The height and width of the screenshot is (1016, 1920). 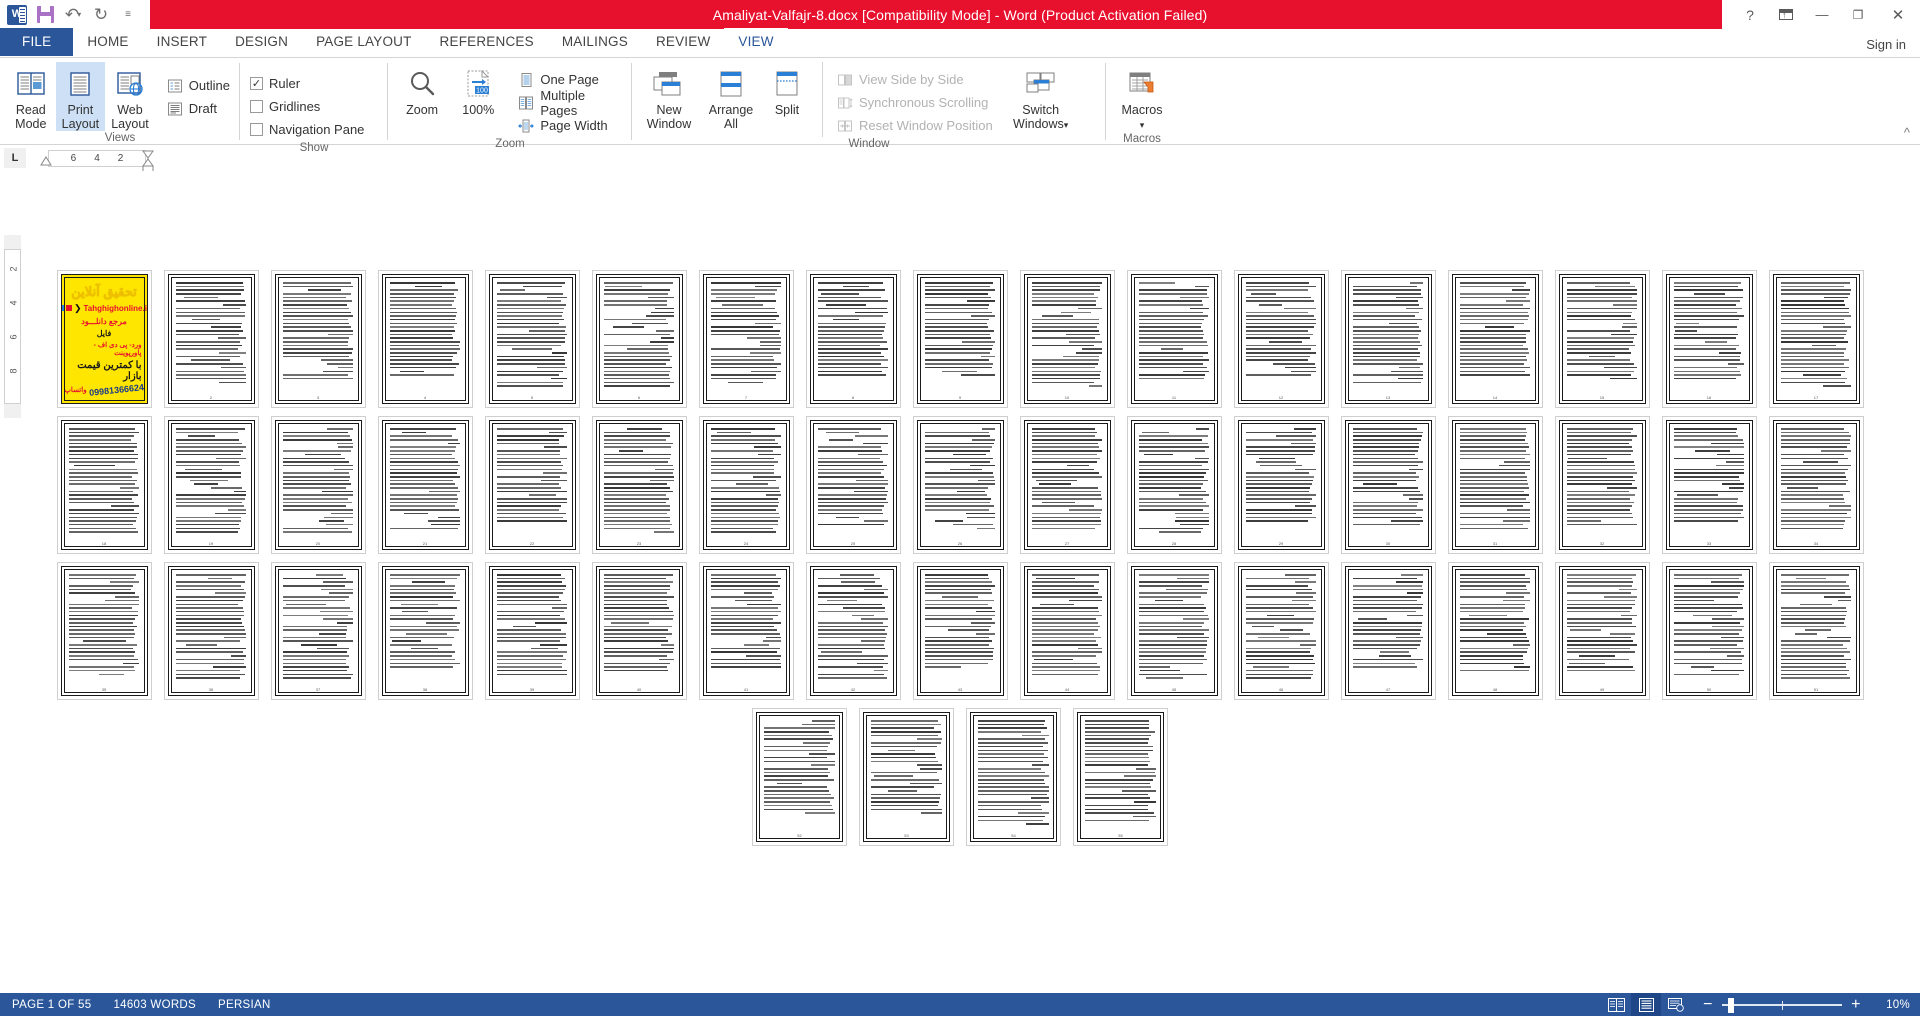 I want to click on page-thumbnail: 15, so click(x=1602, y=339).